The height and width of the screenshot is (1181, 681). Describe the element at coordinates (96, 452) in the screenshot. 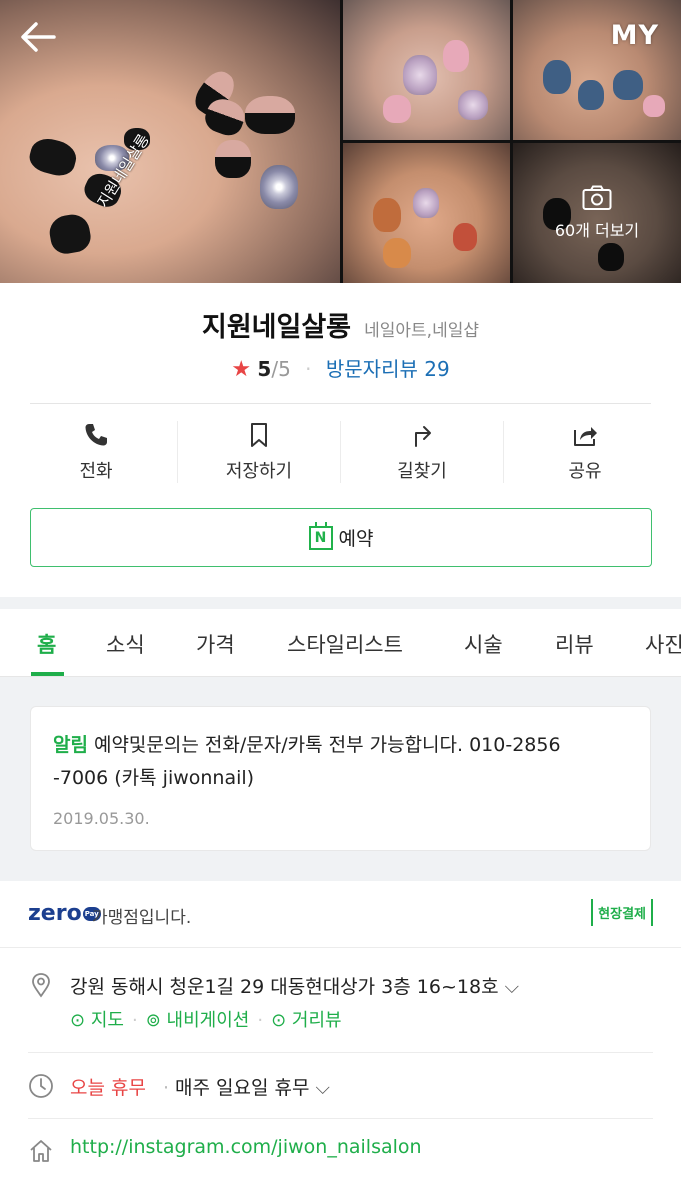

I see `call-button: 전화` at that location.